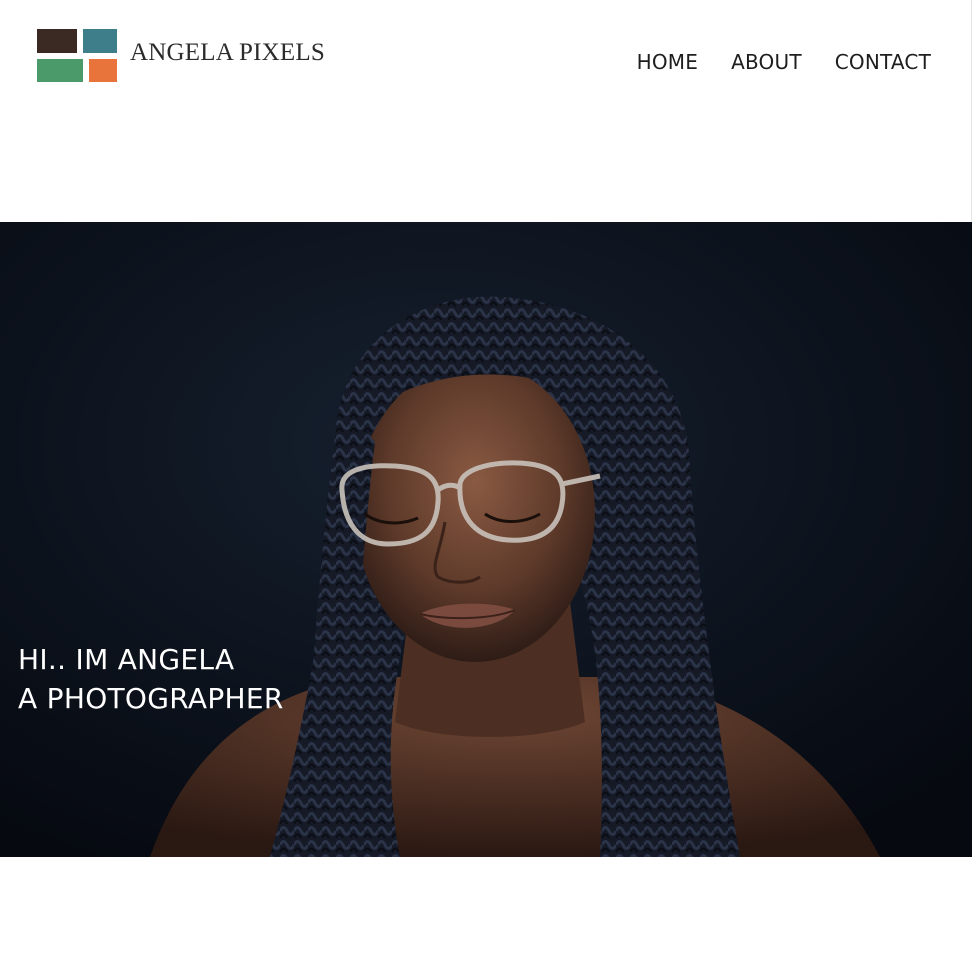  What do you see at coordinates (151, 679) in the screenshot?
I see `hero-headline: HI.. IM ANGELA A PHOTOGRAPHER` at bounding box center [151, 679].